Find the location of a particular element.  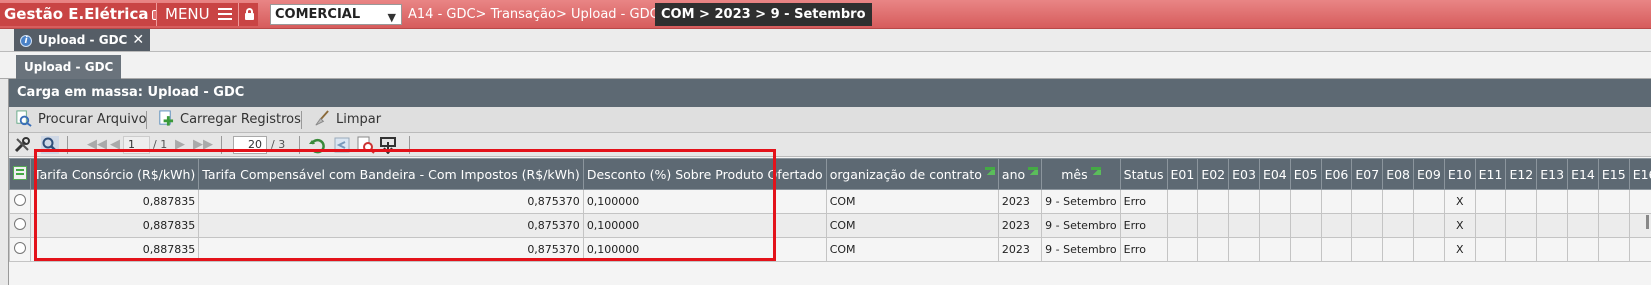

header-organizacao-label: organização de contrato is located at coordinates (905, 174).